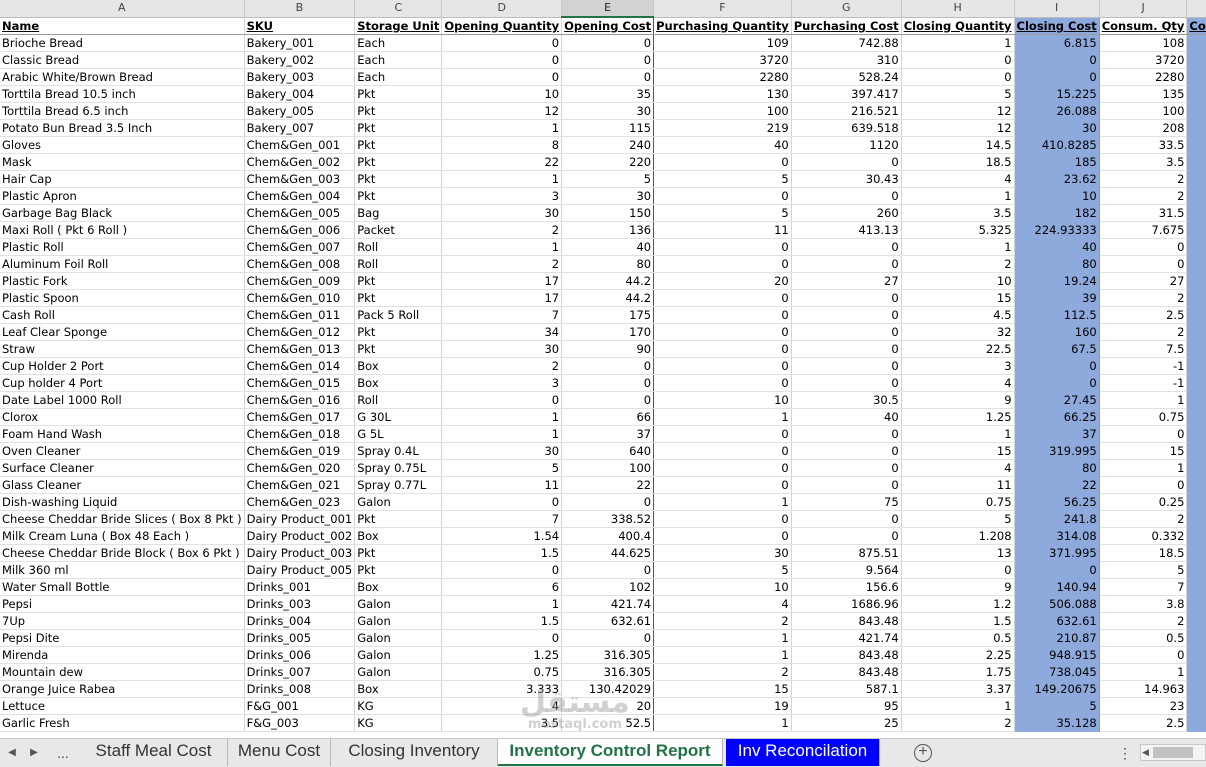  What do you see at coordinates (608, 247) in the screenshot?
I see `cell: 40` at bounding box center [608, 247].